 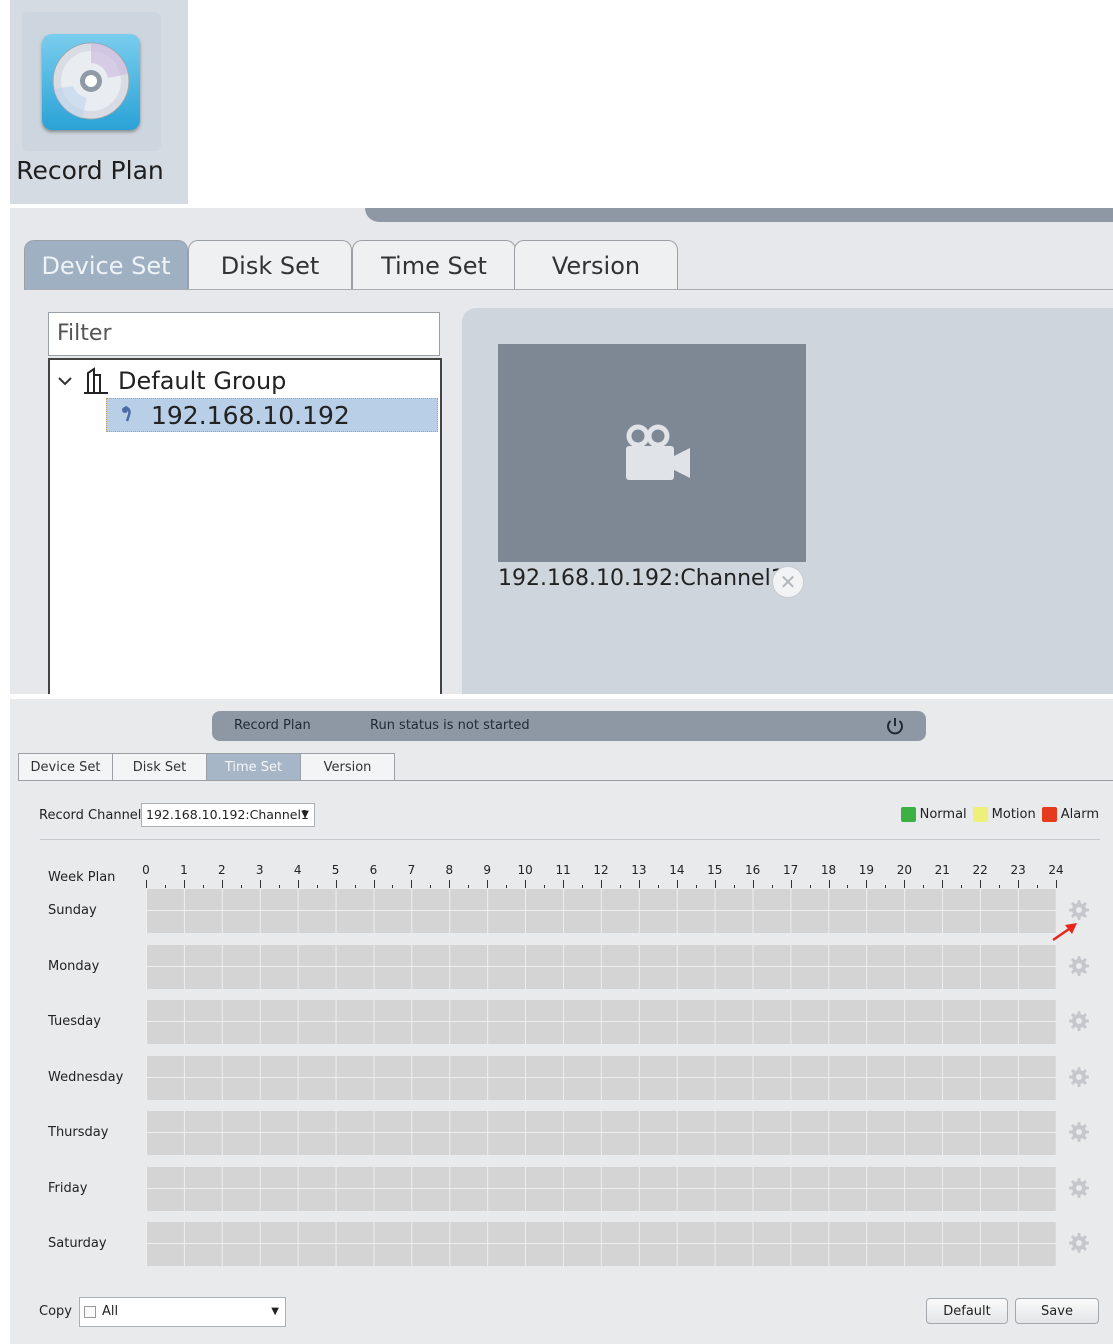 What do you see at coordinates (908, 814) in the screenshot?
I see `normal-swatch` at bounding box center [908, 814].